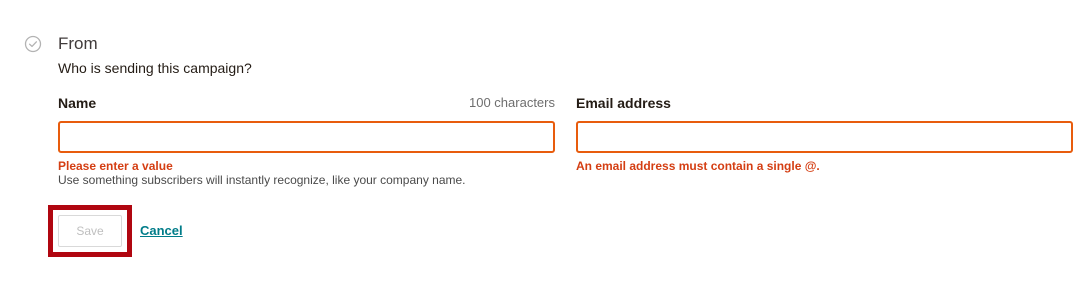 The height and width of the screenshot is (293, 1091). Describe the element at coordinates (824, 137) in the screenshot. I see `email-input` at that location.